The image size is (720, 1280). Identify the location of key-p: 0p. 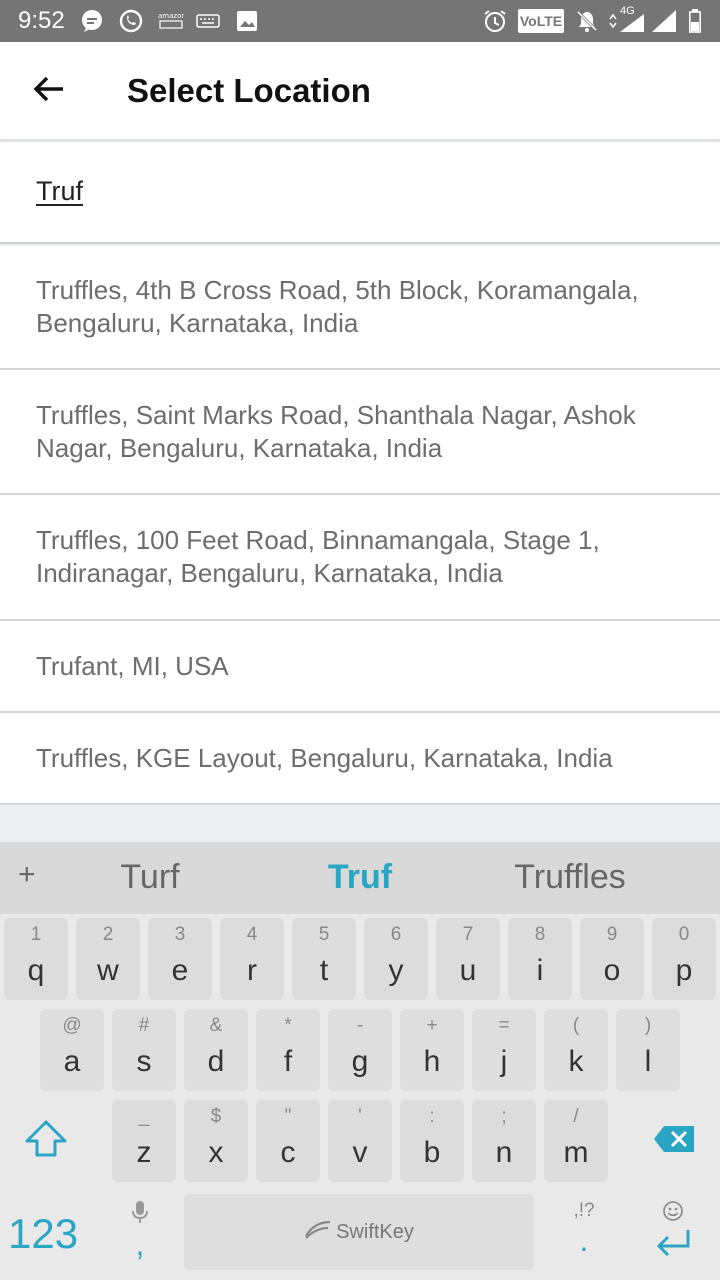
(684, 959).